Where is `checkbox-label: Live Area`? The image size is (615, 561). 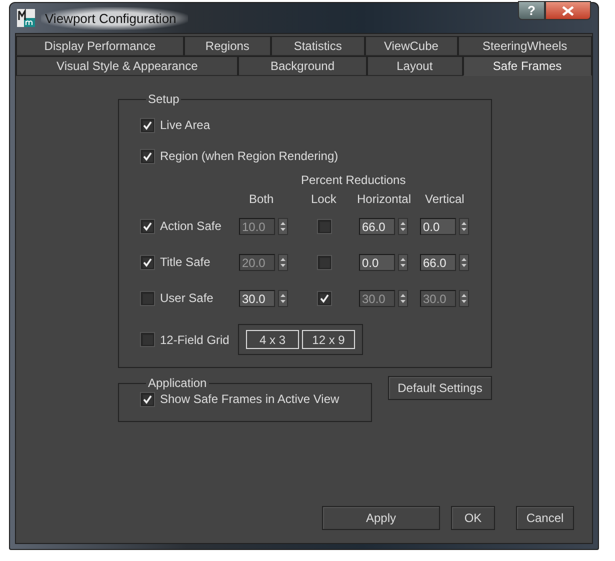
checkbox-label: Live Area is located at coordinates (185, 125).